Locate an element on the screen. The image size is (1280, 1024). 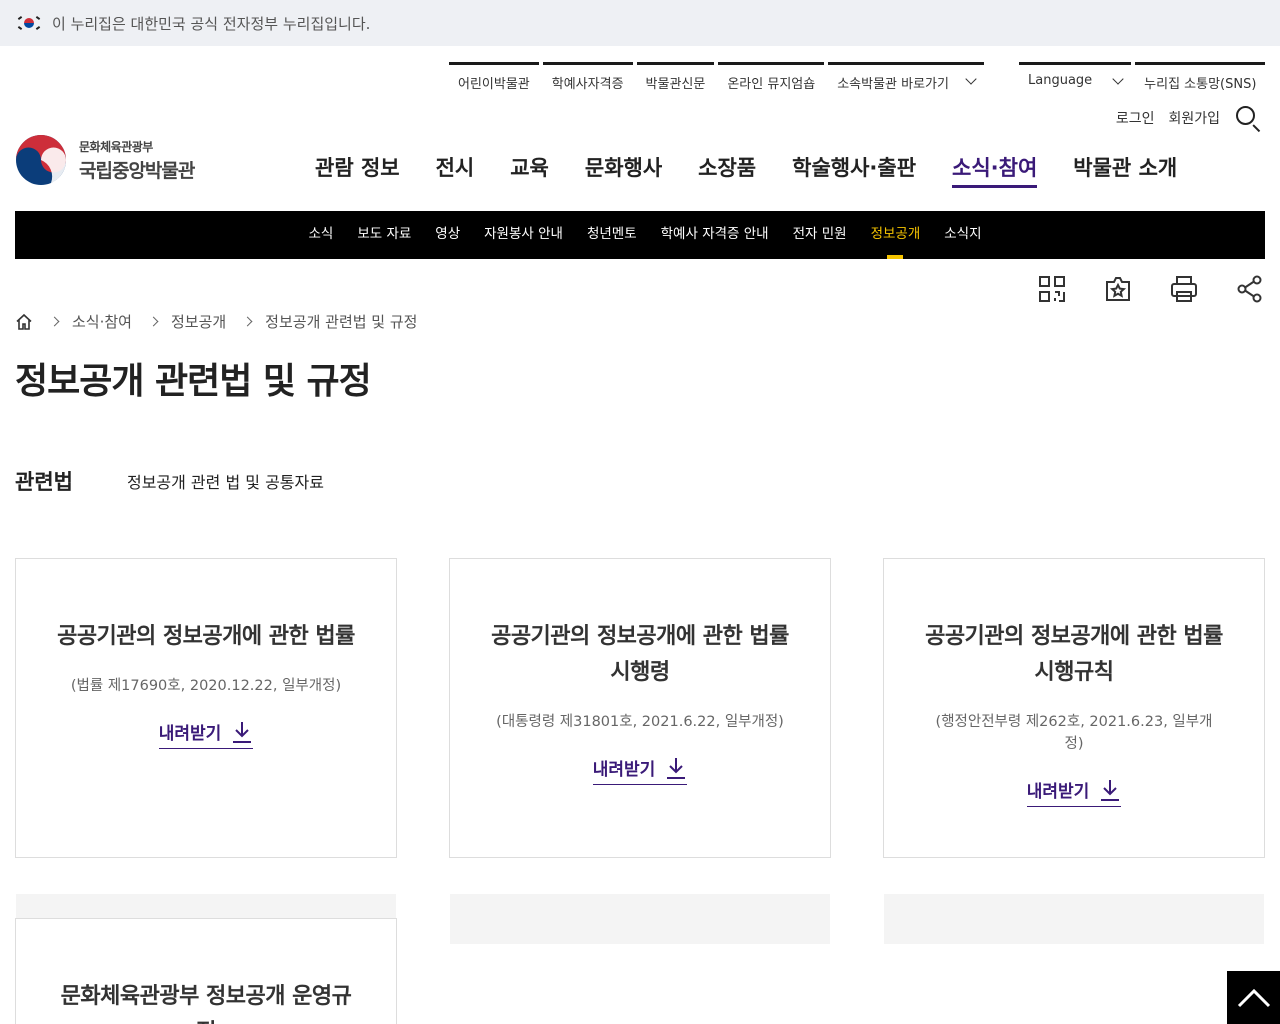
account-links: 로그인 회원가입 is located at coordinates (1189, 118).